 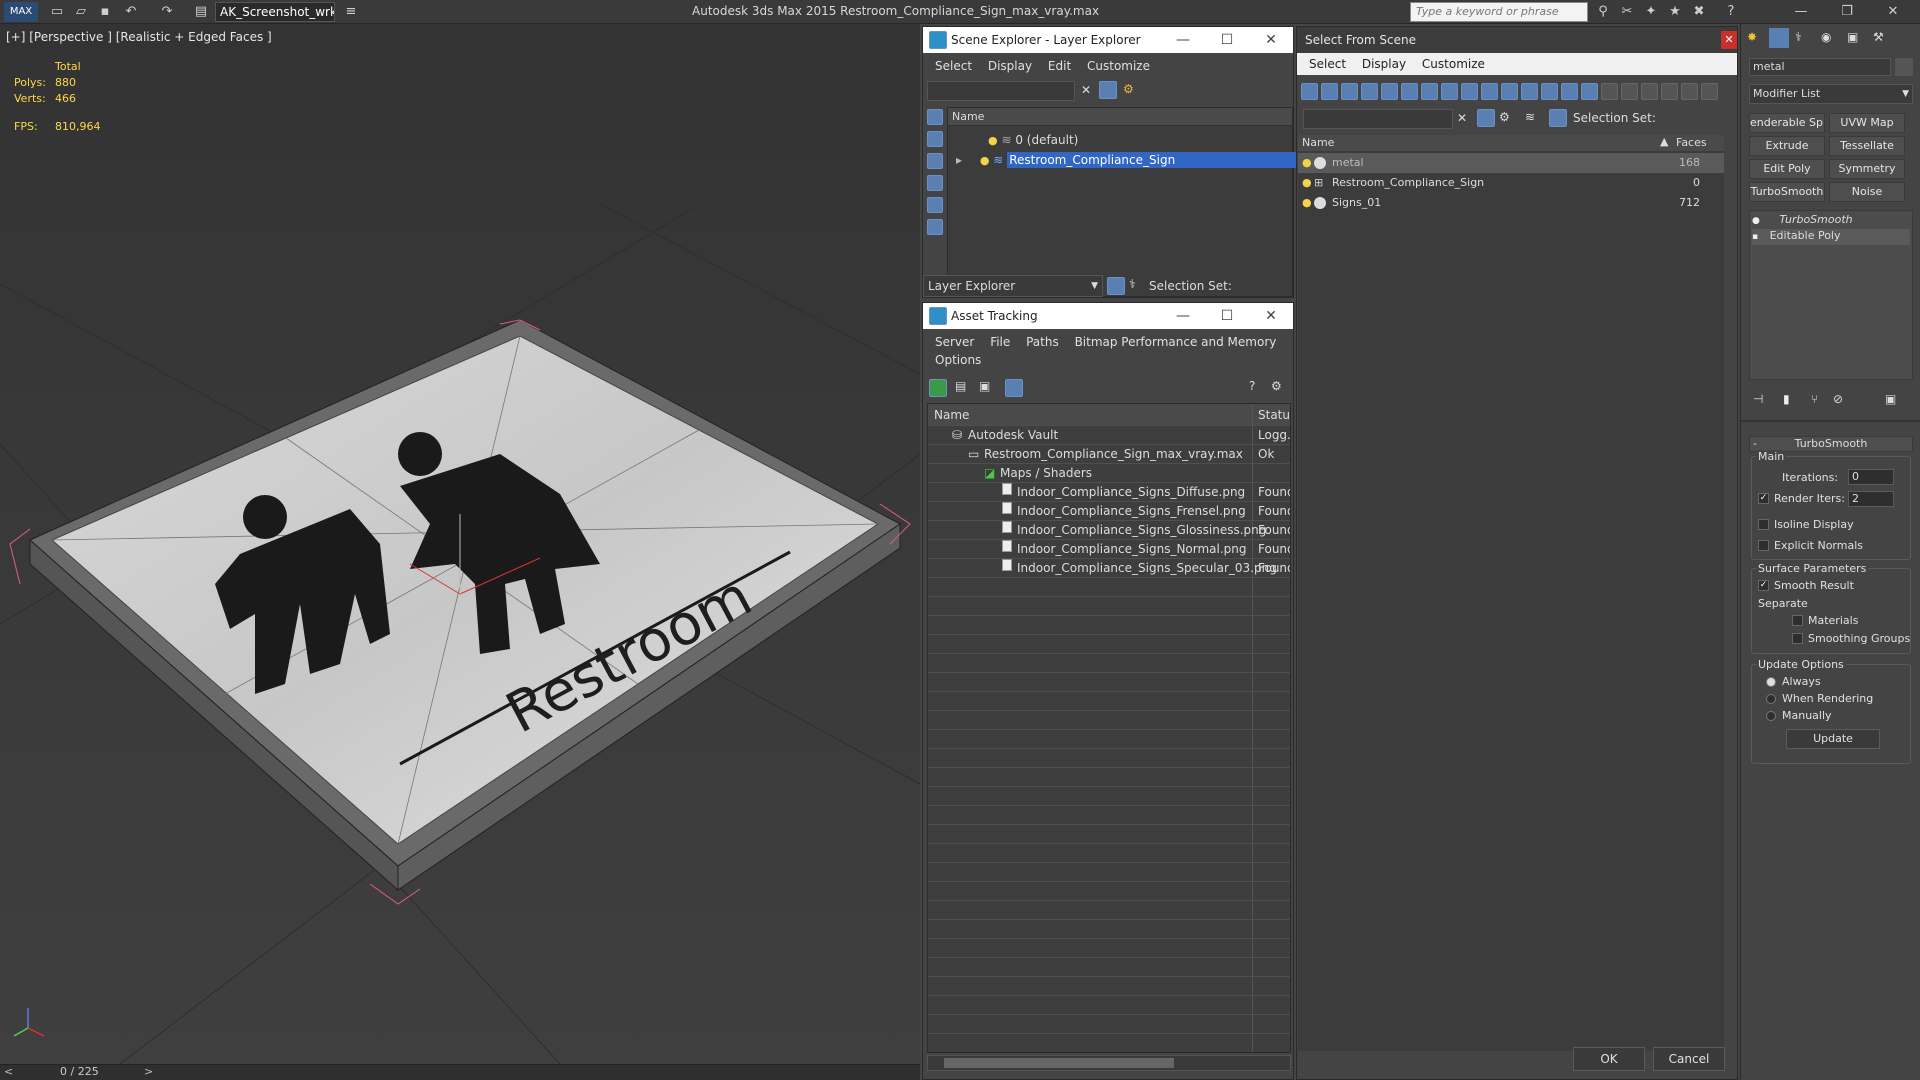 What do you see at coordinates (275, 12) in the screenshot?
I see `workspace-dropdown: AK_Screenshot_wrksp` at bounding box center [275, 12].